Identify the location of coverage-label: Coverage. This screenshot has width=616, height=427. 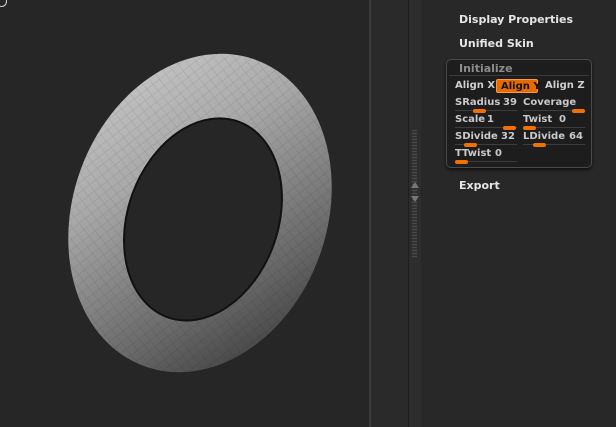
(550, 102).